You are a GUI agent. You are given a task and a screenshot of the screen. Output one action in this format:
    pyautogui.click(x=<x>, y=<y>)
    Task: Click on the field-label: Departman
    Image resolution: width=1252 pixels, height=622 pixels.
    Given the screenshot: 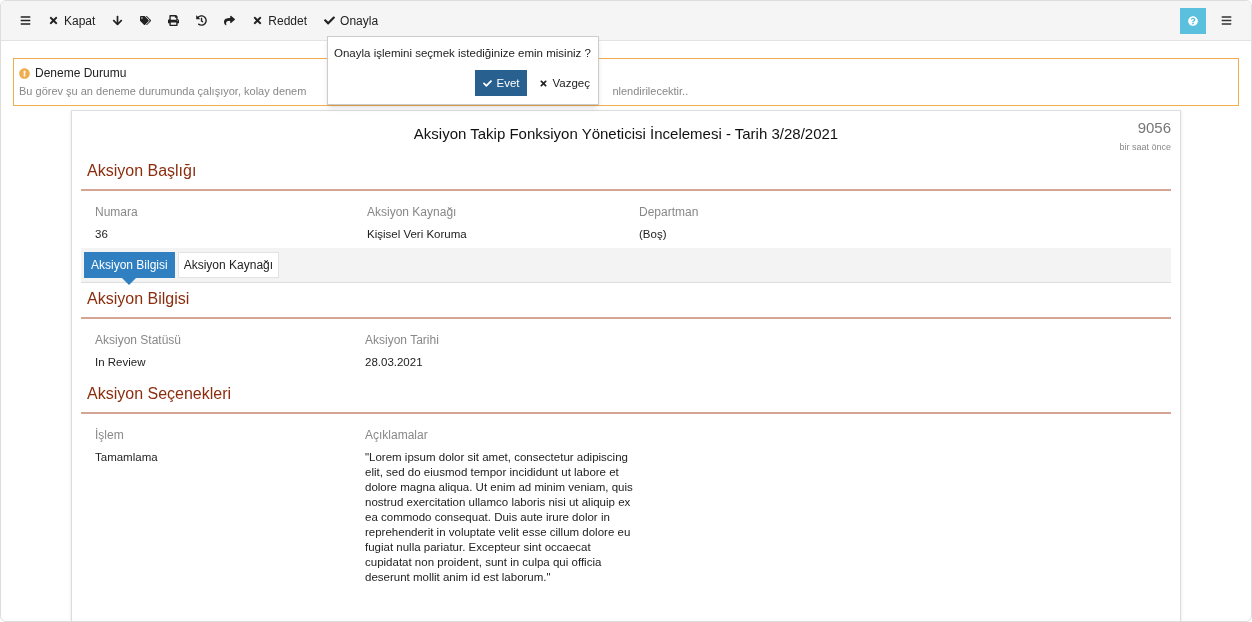 What is the action you would take?
    pyautogui.click(x=669, y=212)
    